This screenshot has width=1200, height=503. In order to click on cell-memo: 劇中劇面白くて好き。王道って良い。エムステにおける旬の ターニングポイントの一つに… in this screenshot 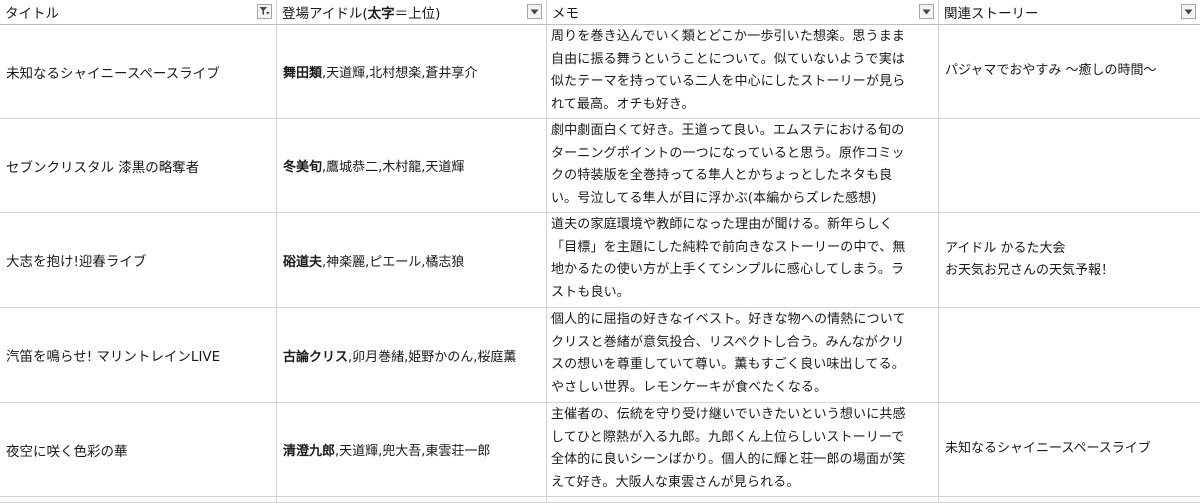, I will do `click(743, 166)`.